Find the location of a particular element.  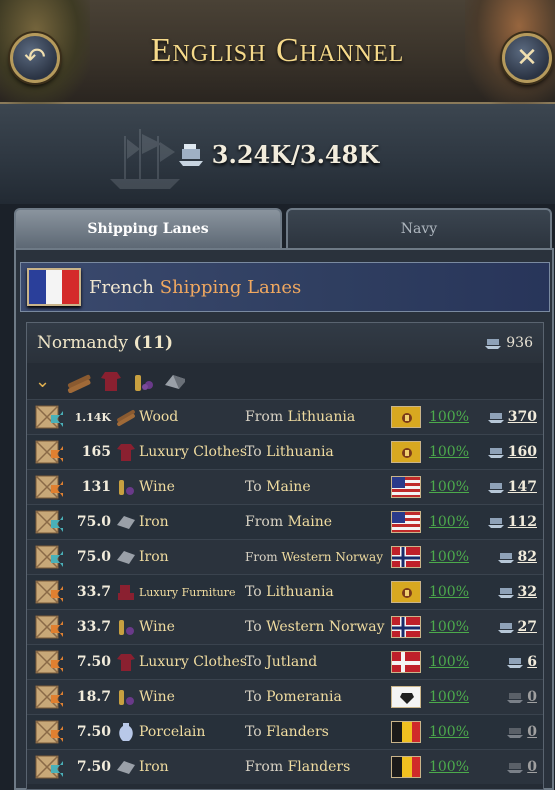

trade-route-row: 165 Luxury Clothes To Lithuania 100% 160 is located at coordinates (285, 451).